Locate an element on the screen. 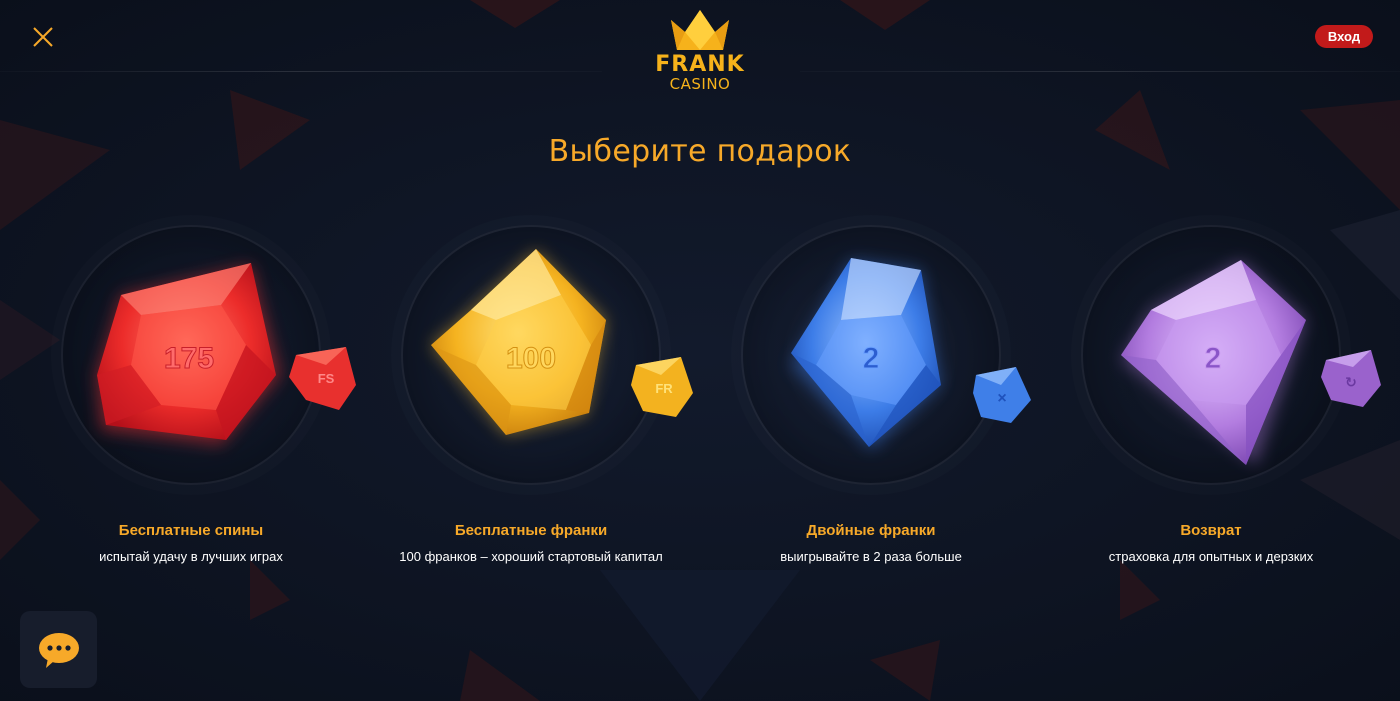  close-icon is located at coordinates (43, 37).